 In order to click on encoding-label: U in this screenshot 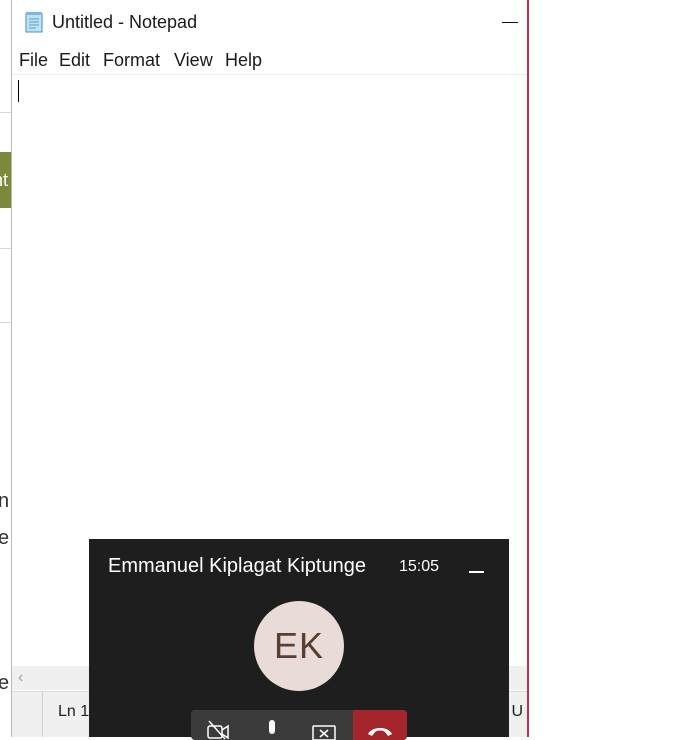, I will do `click(517, 711)`.